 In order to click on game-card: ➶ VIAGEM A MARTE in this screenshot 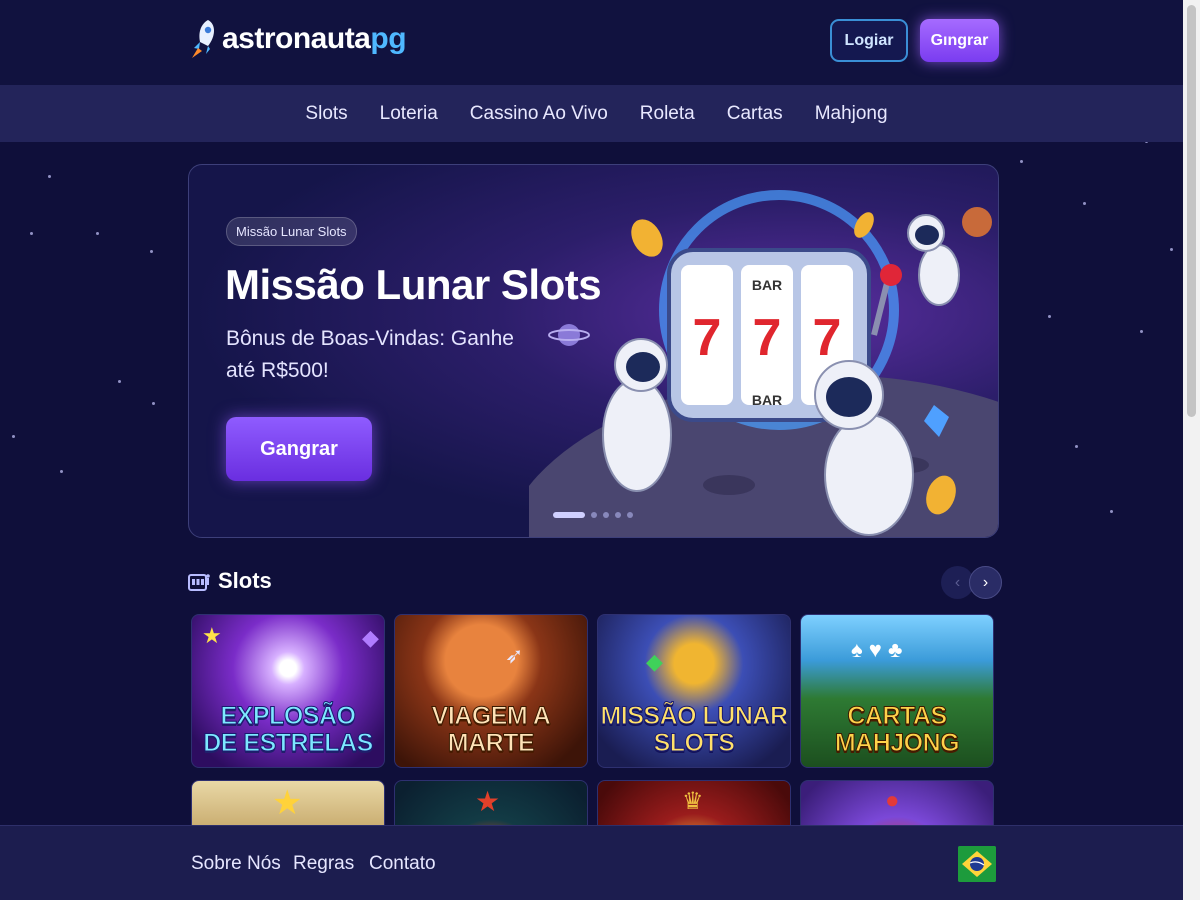, I will do `click(491, 691)`.